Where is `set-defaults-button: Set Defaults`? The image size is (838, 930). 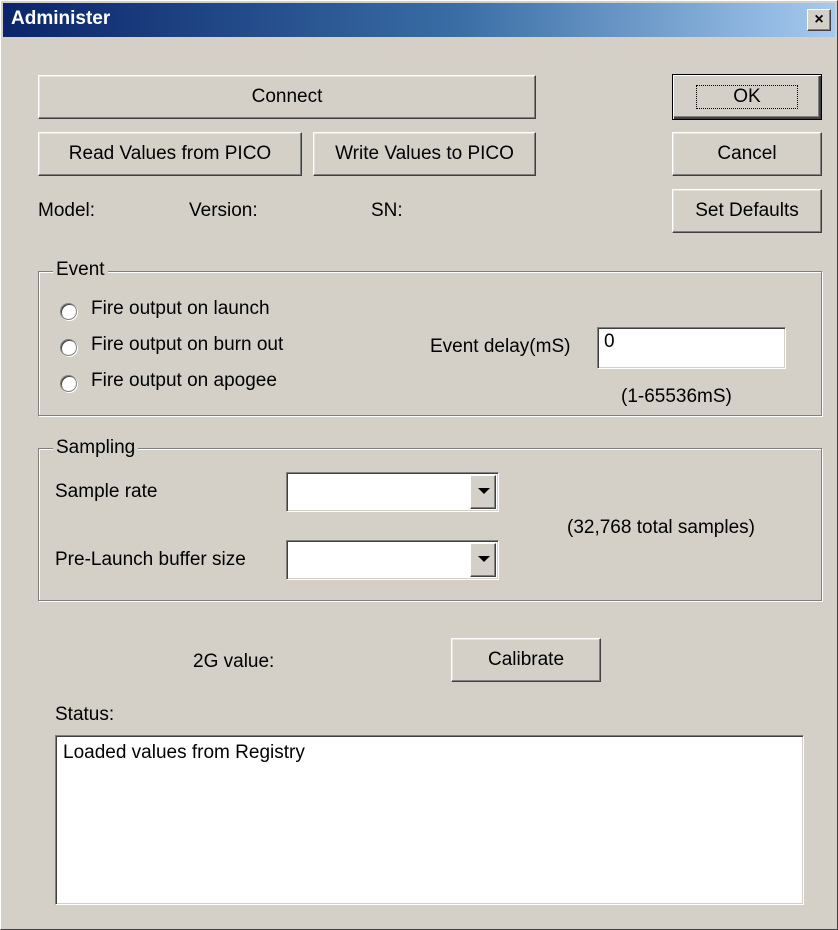
set-defaults-button: Set Defaults is located at coordinates (747, 211).